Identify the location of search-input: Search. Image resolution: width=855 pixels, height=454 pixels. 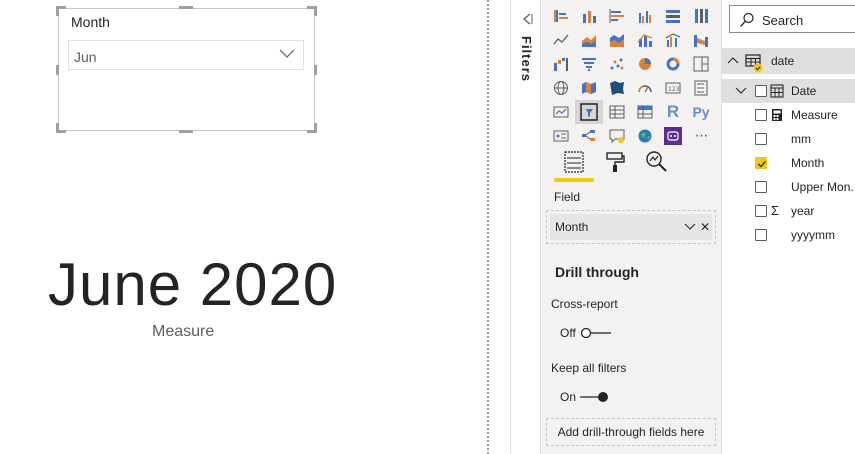
(792, 19).